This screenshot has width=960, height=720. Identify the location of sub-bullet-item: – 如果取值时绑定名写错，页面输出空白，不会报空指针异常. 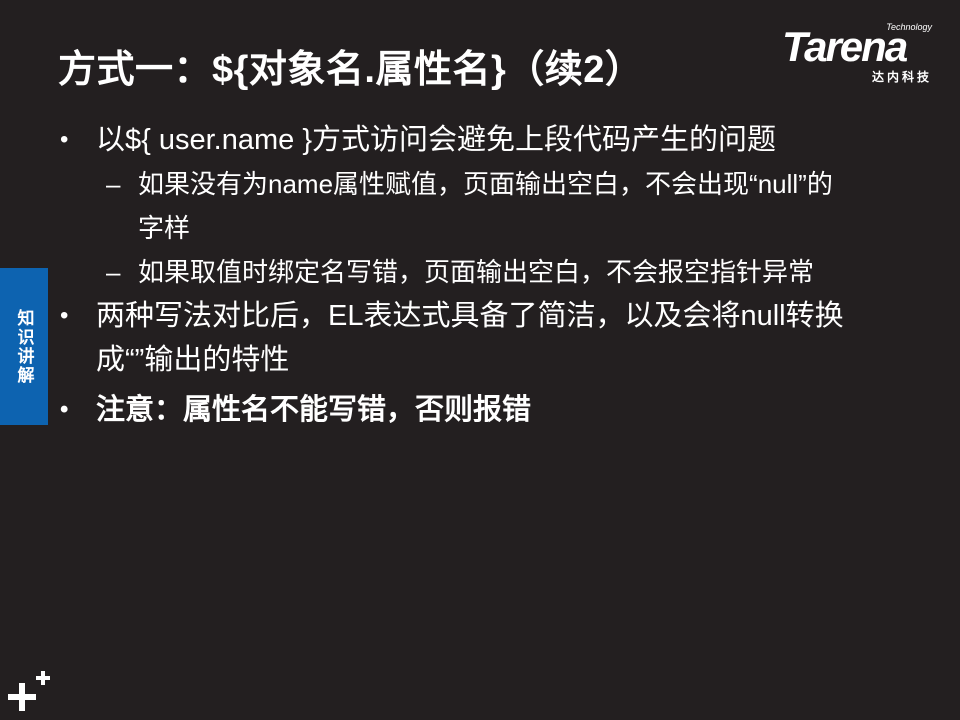
(468, 272).